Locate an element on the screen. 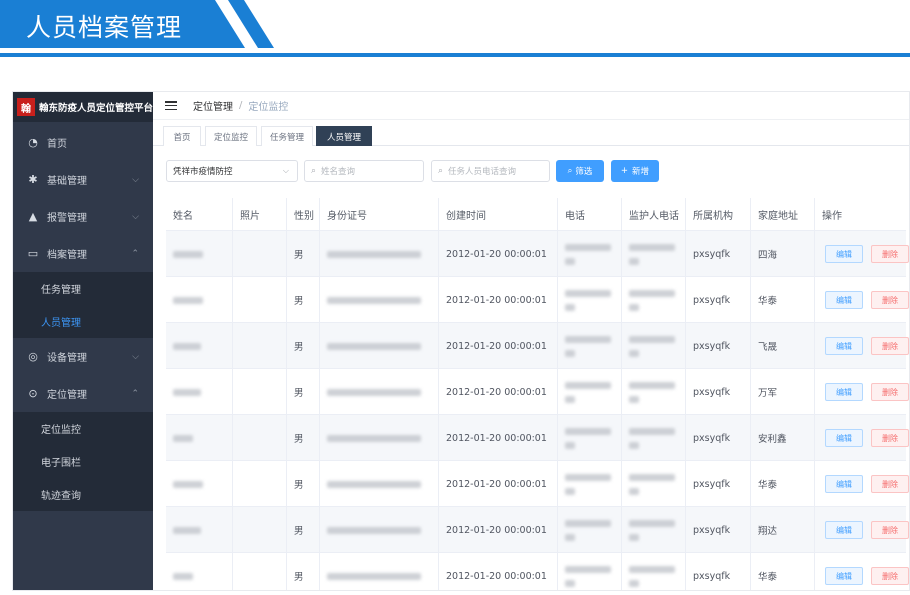  app-logo-row: 翰 翰东防疫人员定位管控平台 is located at coordinates (83, 107).